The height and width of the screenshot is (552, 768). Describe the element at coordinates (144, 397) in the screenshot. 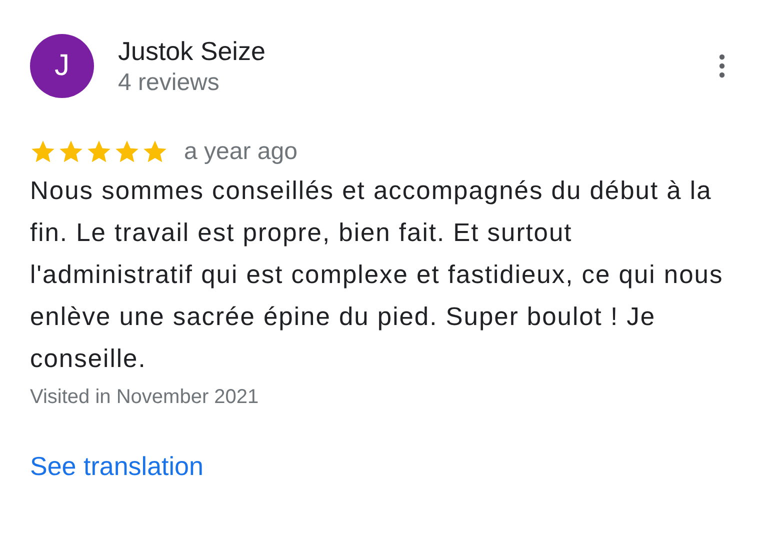

I see `visit-date: Visited in November 2021` at that location.